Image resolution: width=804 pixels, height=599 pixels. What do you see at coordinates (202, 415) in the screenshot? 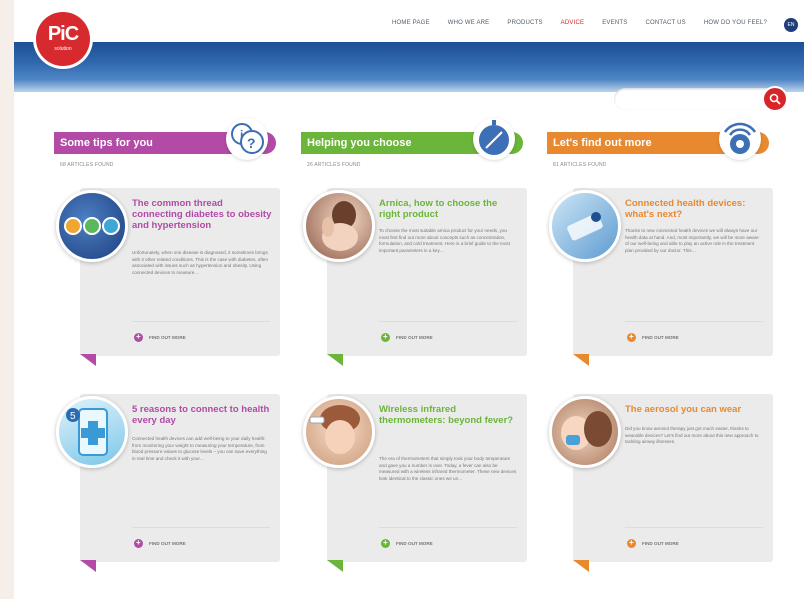
I see `article-title: 5 reasons to connect to health every day` at bounding box center [202, 415].